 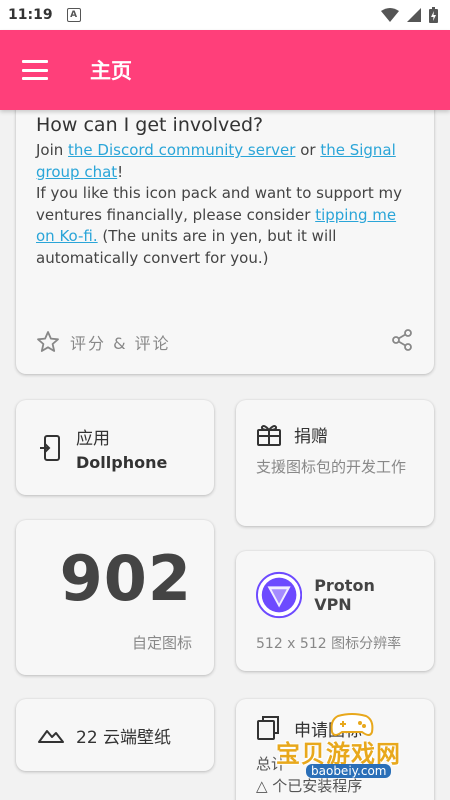 What do you see at coordinates (181, 150) in the screenshot?
I see `discord-link: the Discord community server` at bounding box center [181, 150].